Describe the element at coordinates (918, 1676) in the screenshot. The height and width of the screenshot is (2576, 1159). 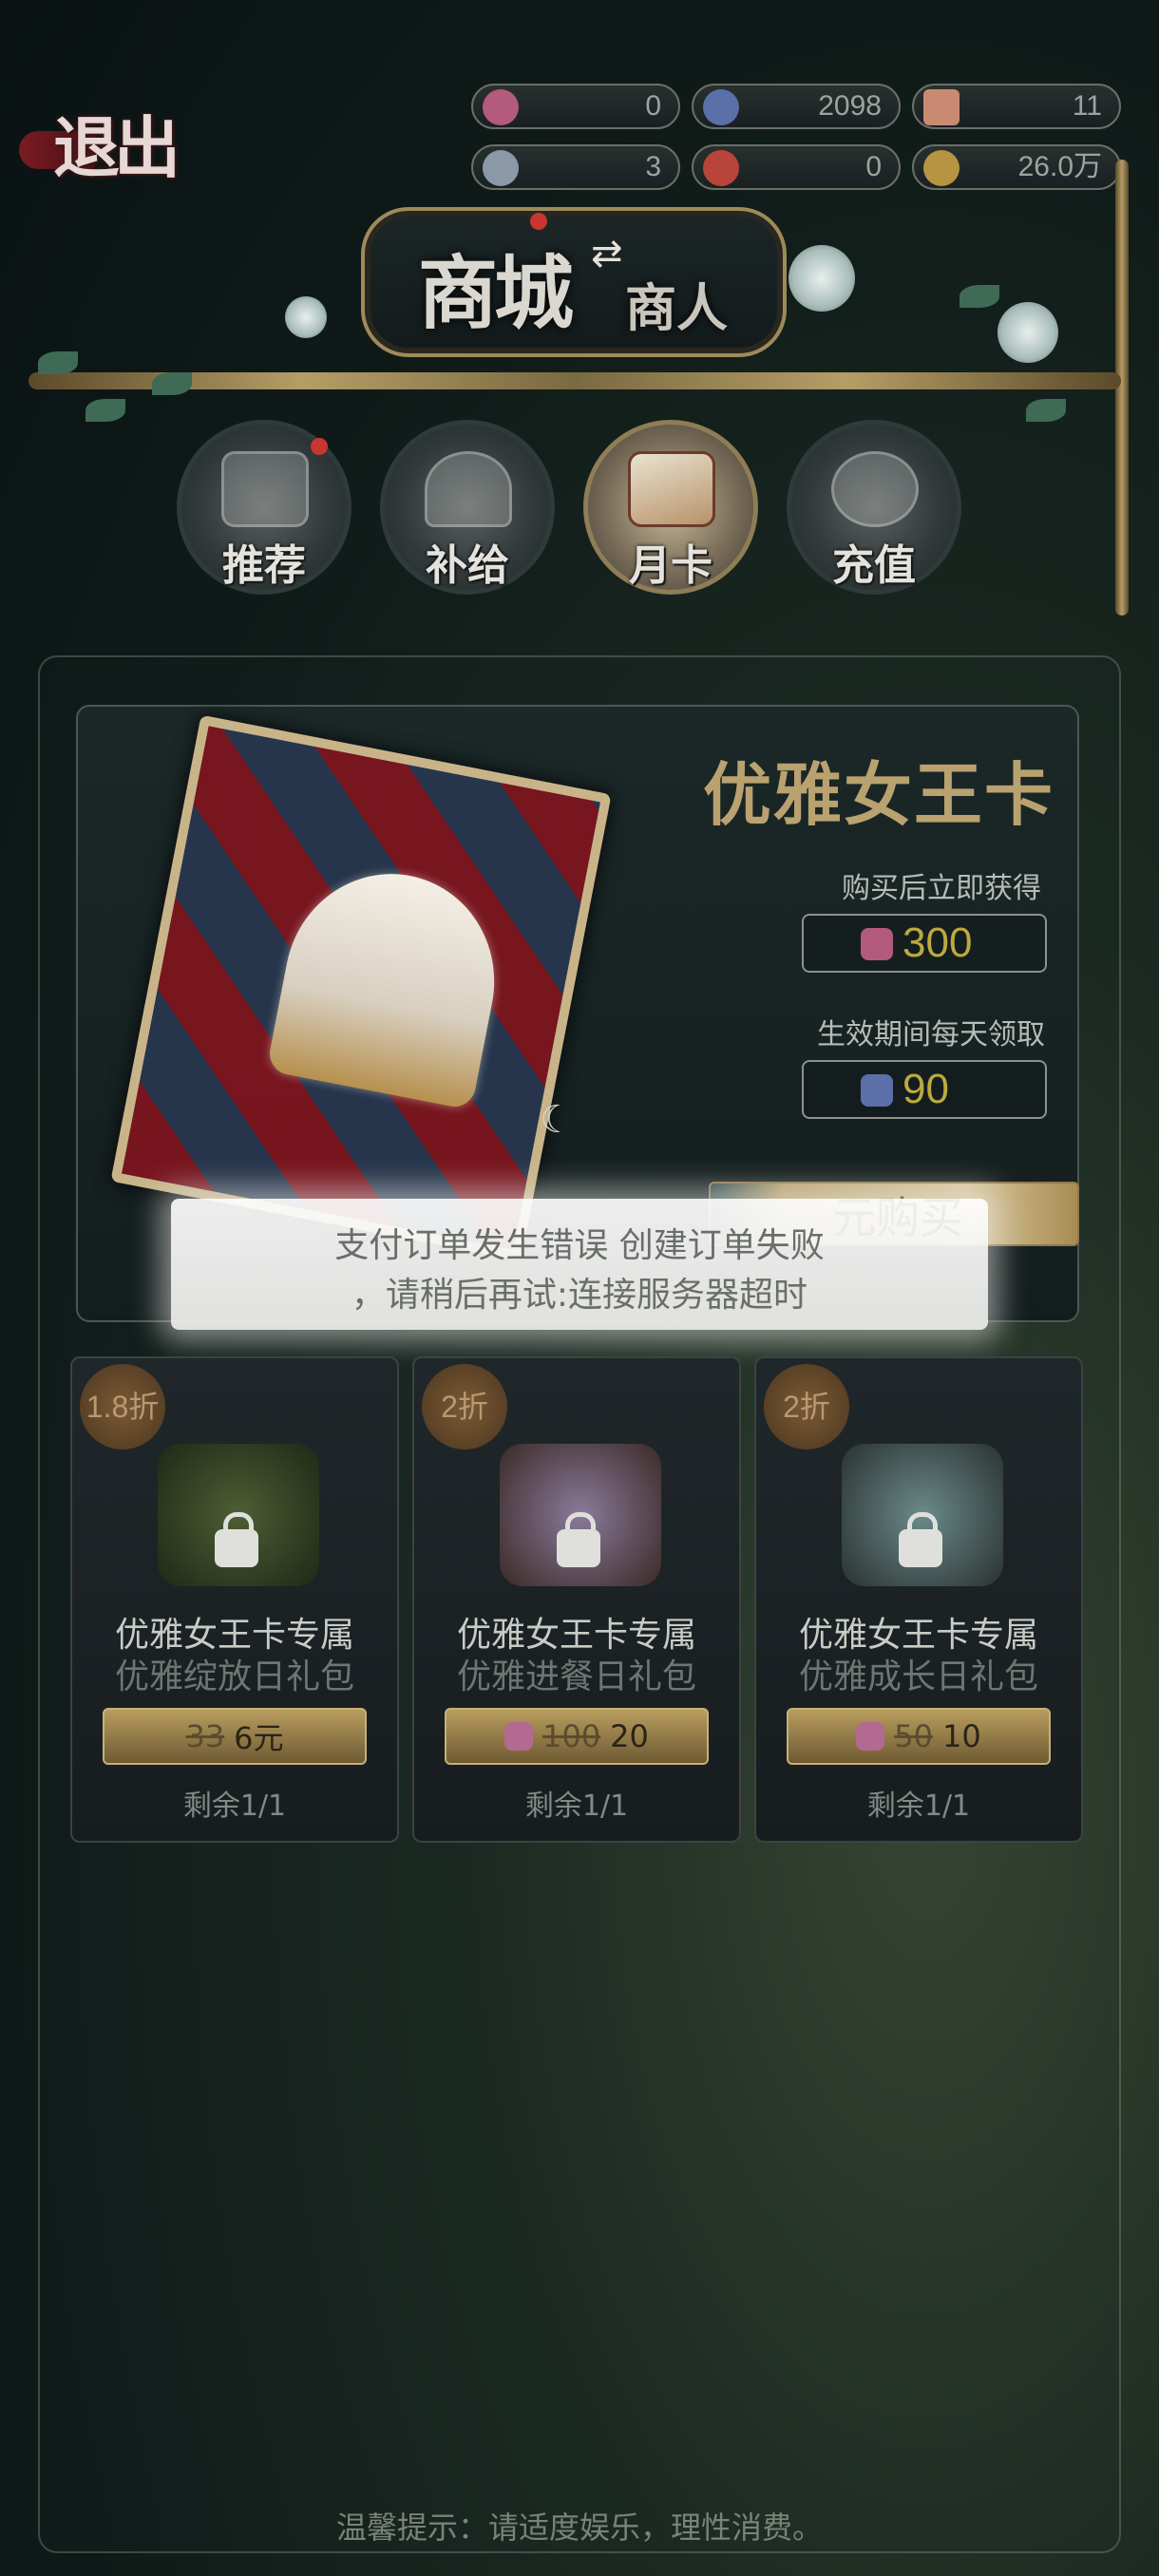
I see `pack-subtitle: 优雅成长日礼包` at that location.